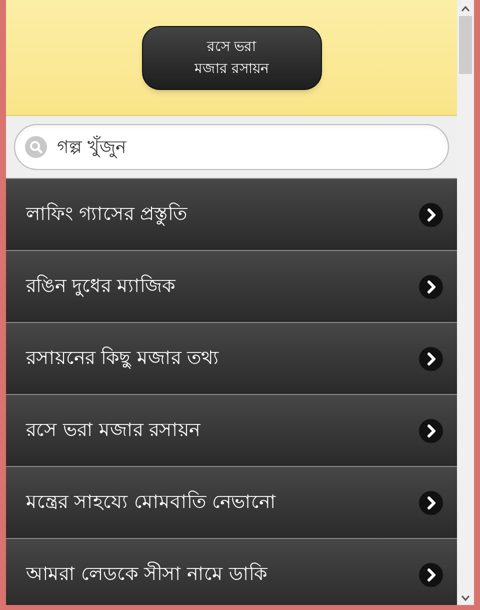  I want to click on story-list-item: রসে ভরা মজার রসায়ন, so click(231, 430).